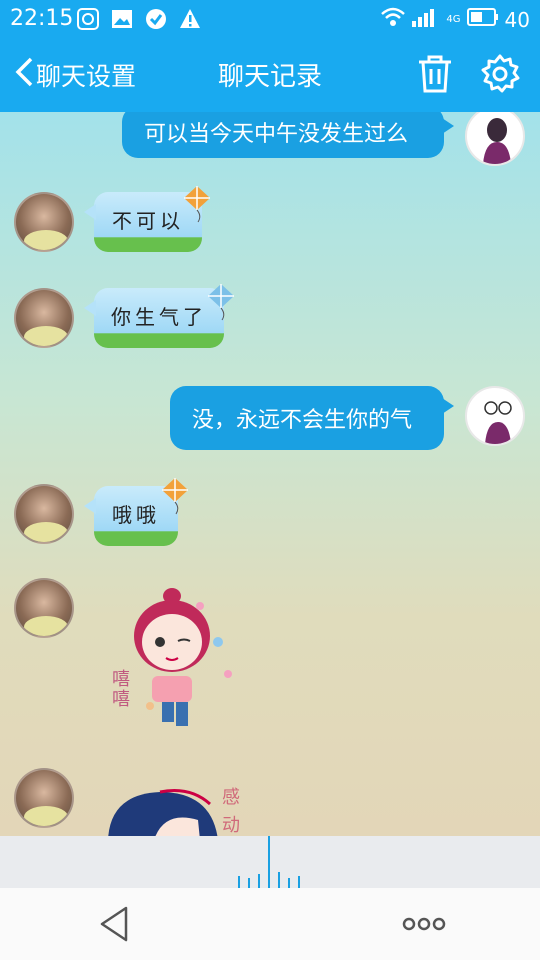  What do you see at coordinates (435, 74) in the screenshot?
I see `trash-icon` at bounding box center [435, 74].